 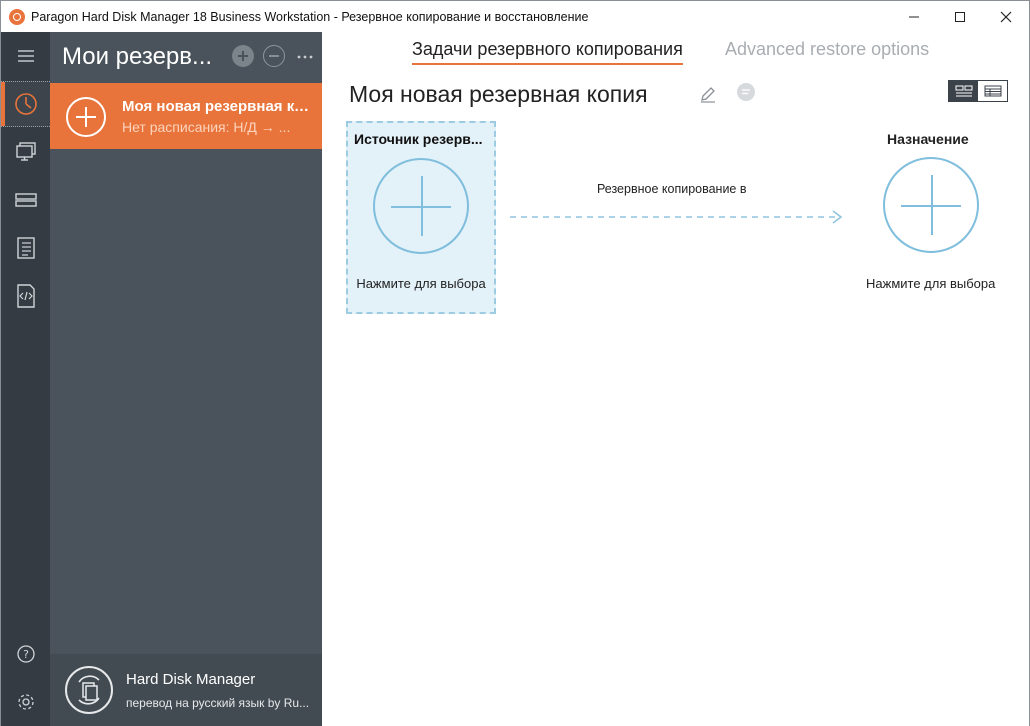 What do you see at coordinates (421, 283) in the screenshot?
I see `source-hint: Нажмите для выбора` at bounding box center [421, 283].